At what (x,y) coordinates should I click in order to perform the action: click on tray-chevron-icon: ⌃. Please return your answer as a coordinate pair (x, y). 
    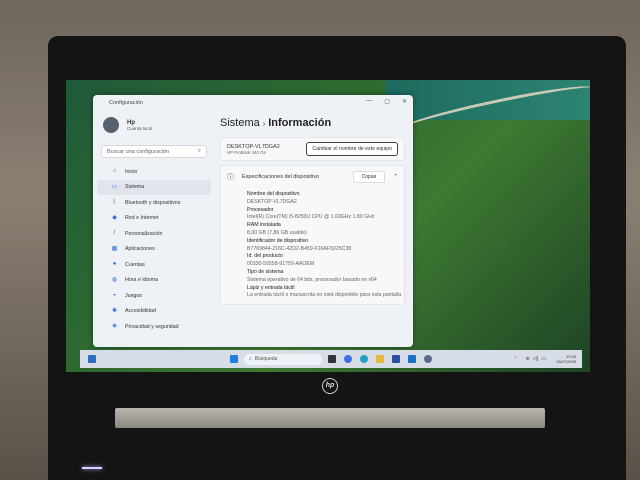
    Looking at the image, I should click on (515, 359).